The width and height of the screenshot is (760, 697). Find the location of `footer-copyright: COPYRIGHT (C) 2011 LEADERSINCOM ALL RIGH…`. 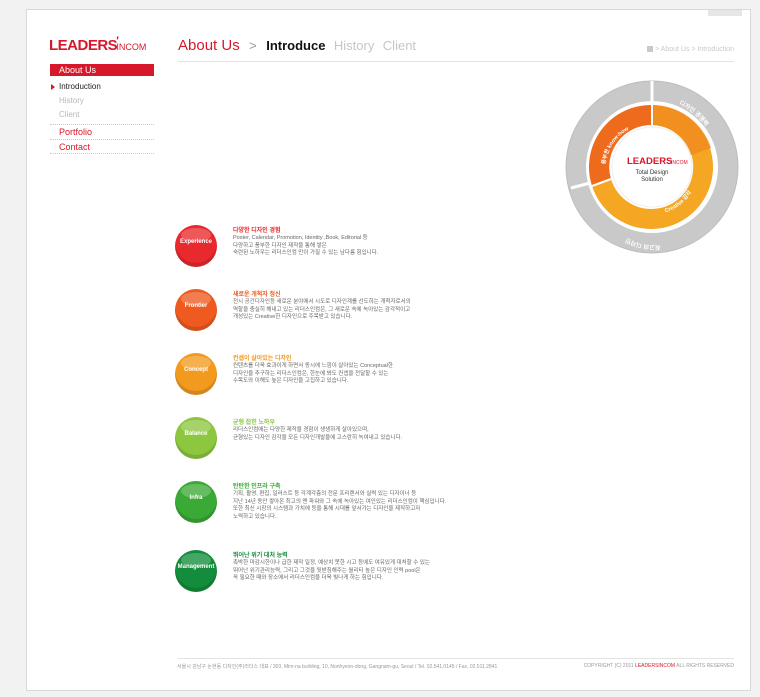

footer-copyright: COPYRIGHT (C) 2011 LEADERSINCOM ALL RIGH… is located at coordinates (659, 666).